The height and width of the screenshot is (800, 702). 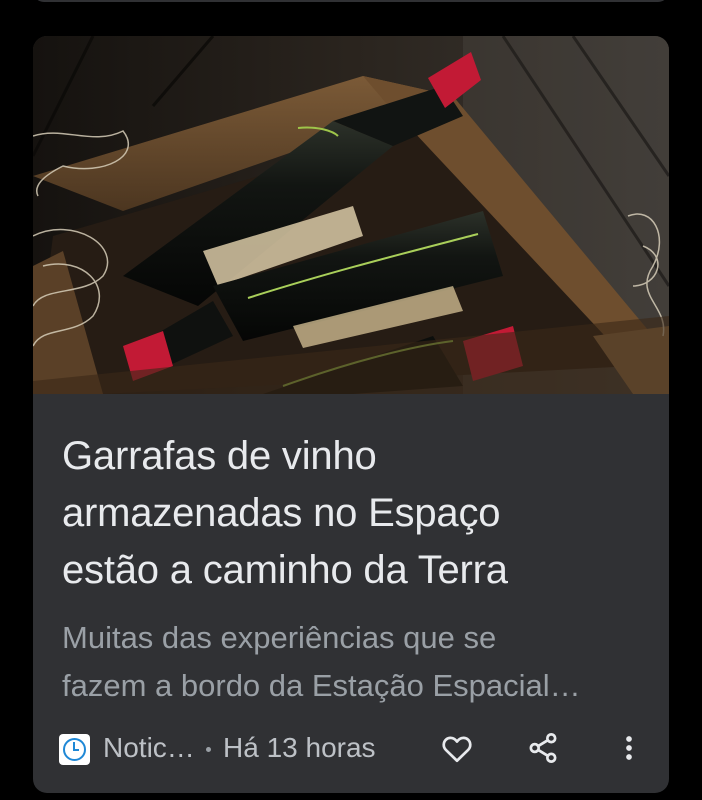 I want to click on previous-card, so click(x=351, y=1).